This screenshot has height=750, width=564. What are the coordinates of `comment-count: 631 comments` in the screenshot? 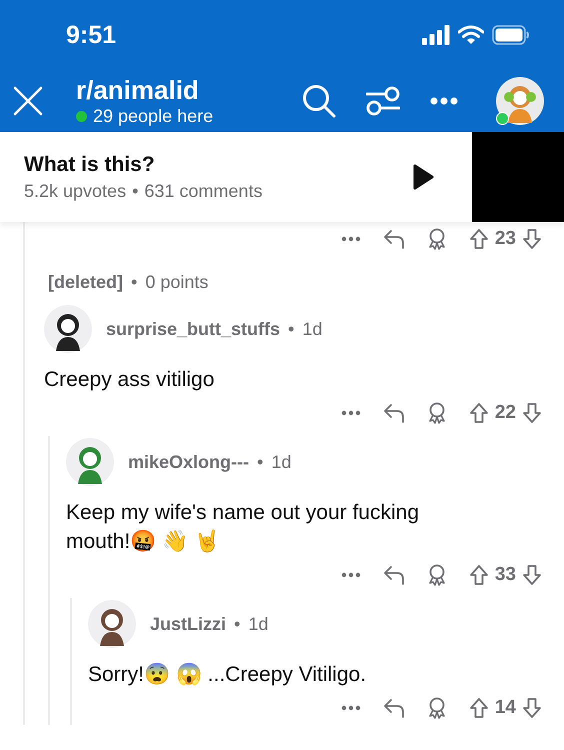 It's located at (203, 191).